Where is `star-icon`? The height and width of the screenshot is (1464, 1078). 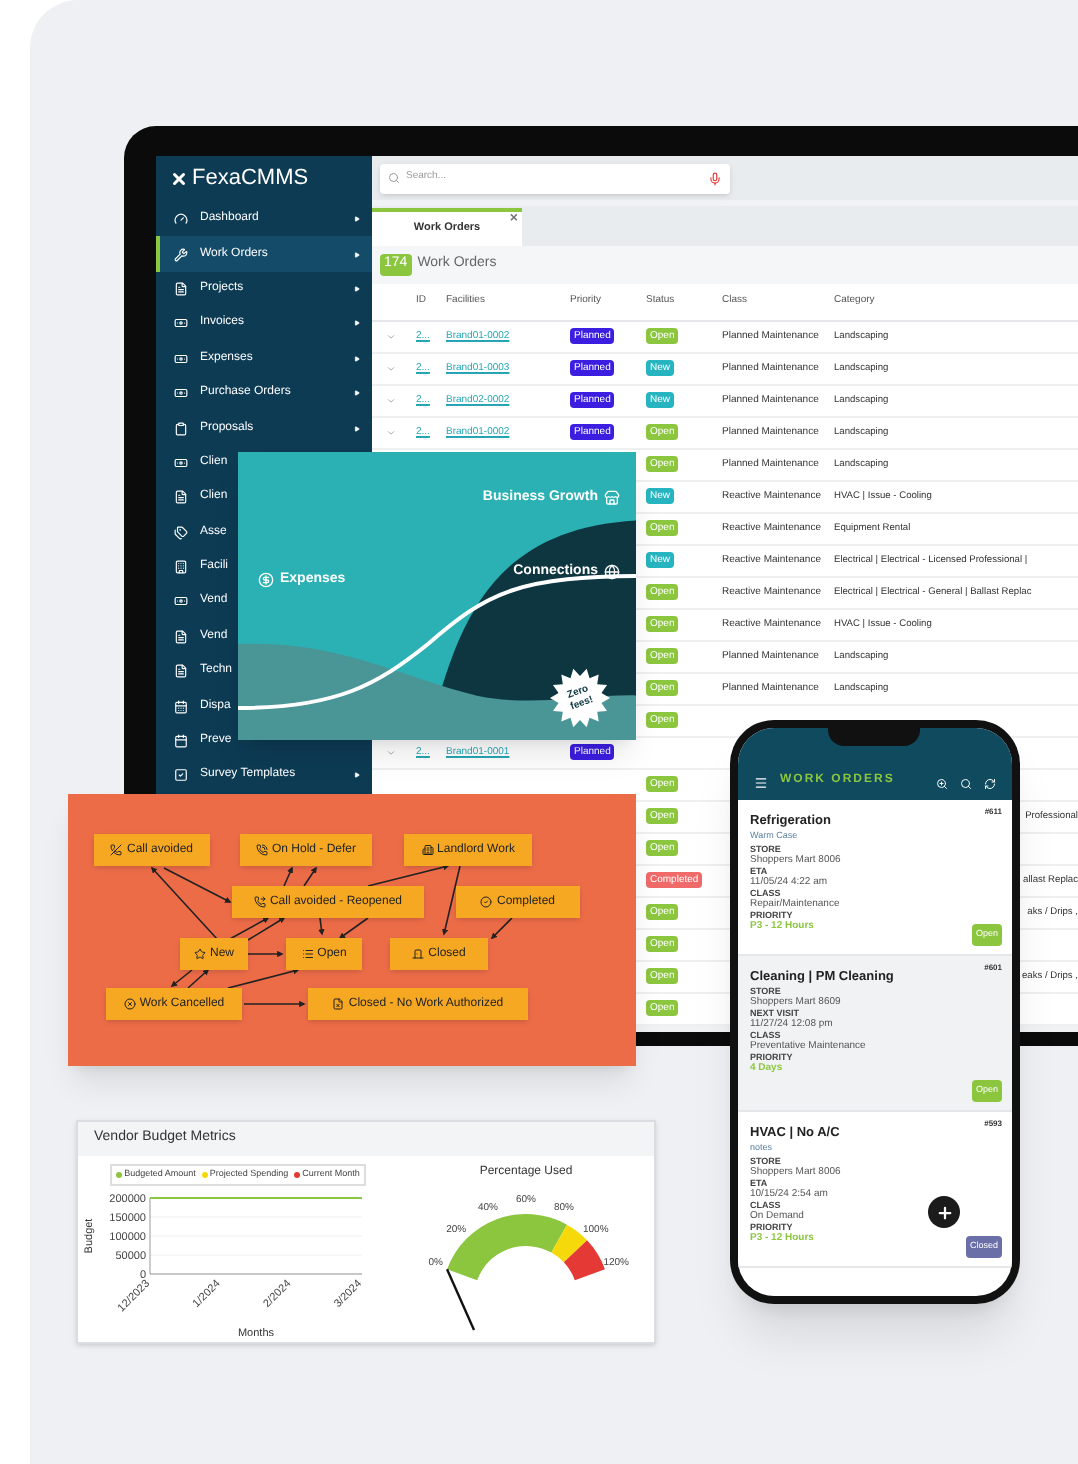 star-icon is located at coordinates (199, 954).